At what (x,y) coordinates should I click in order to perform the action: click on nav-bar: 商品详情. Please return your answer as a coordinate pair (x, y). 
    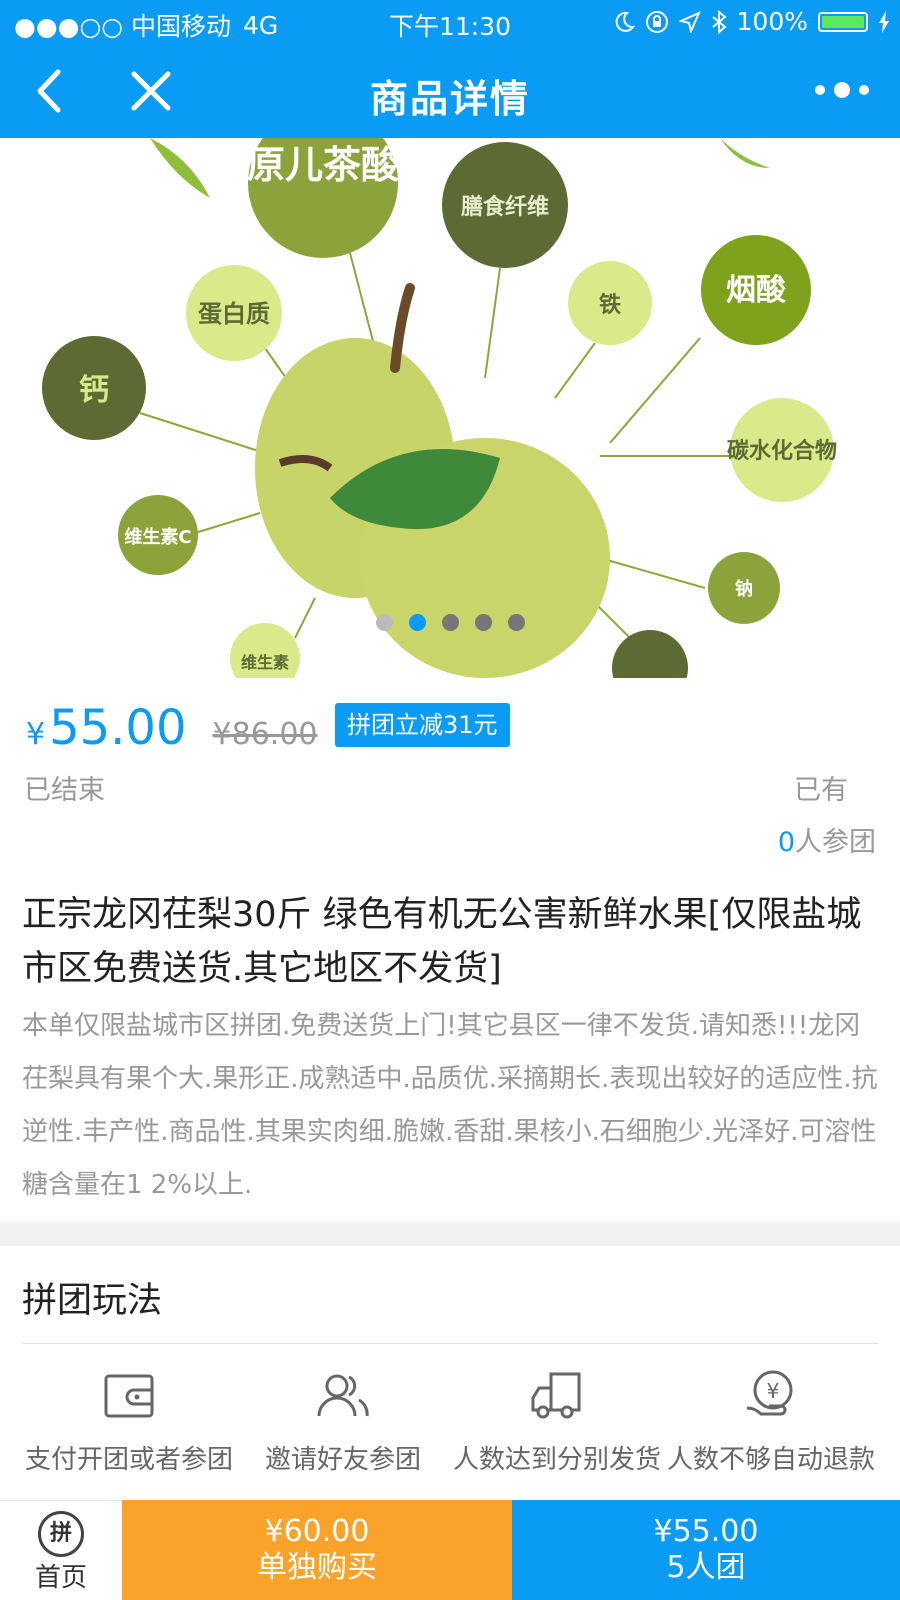
    Looking at the image, I should click on (450, 91).